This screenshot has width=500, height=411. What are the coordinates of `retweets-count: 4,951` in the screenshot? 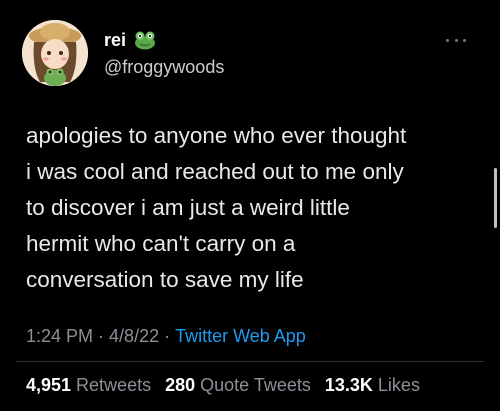 It's located at (49, 385).